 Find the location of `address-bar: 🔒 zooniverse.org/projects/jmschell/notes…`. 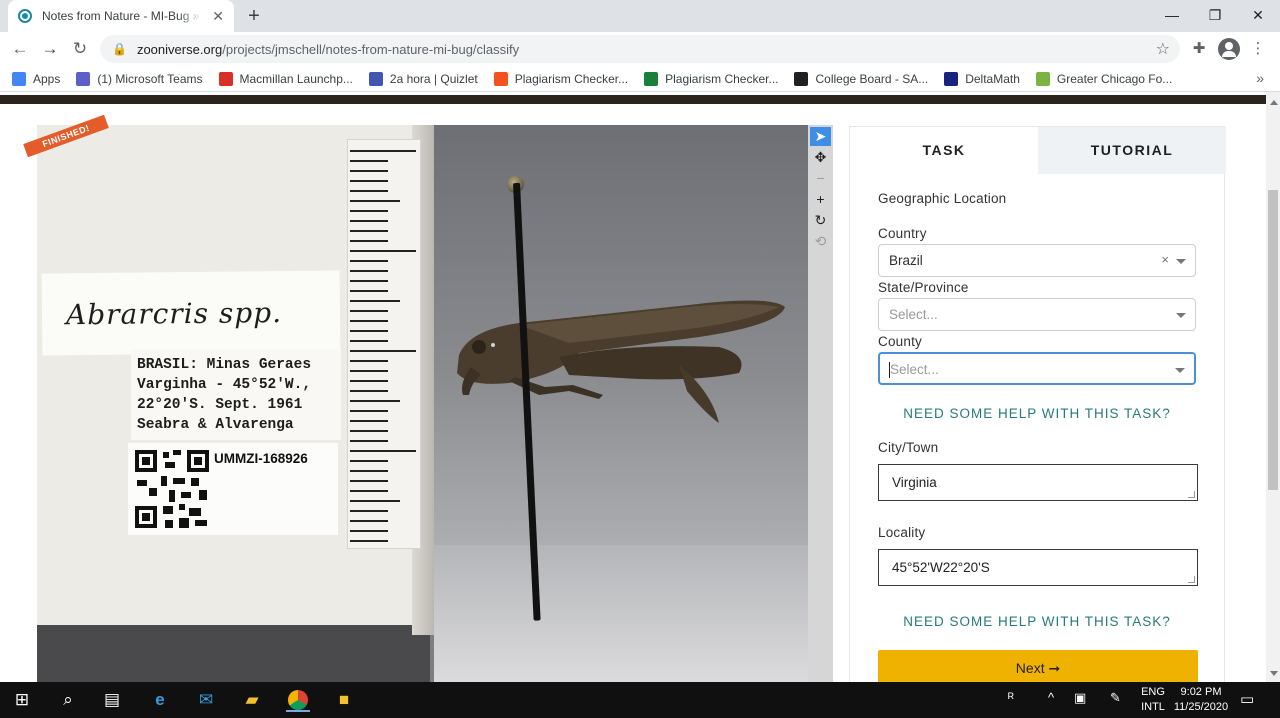

address-bar: 🔒 zooniverse.org/projects/jmschell/notes… is located at coordinates (640, 49).